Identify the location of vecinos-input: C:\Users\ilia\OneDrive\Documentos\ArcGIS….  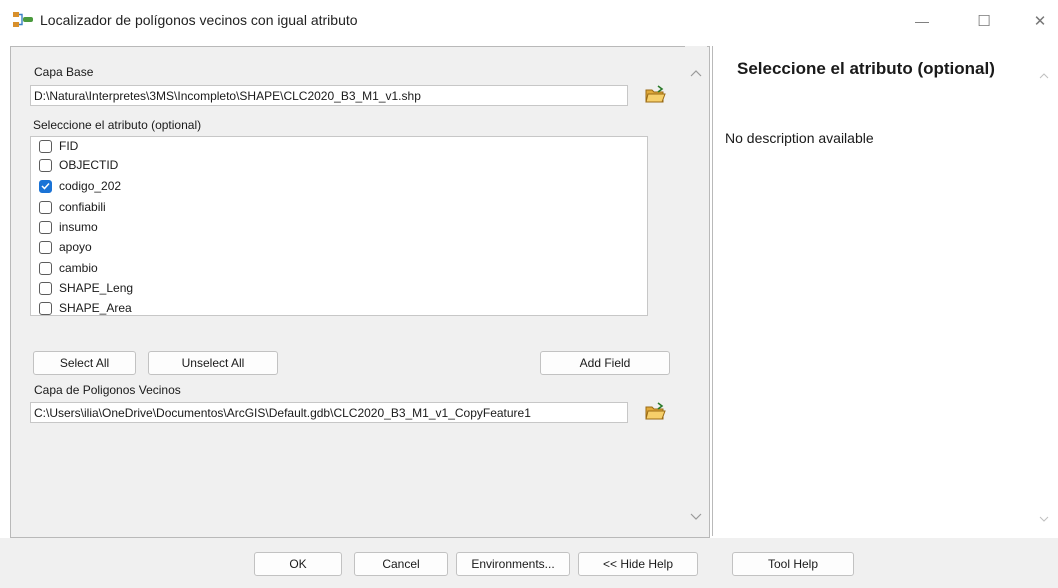
(329, 412).